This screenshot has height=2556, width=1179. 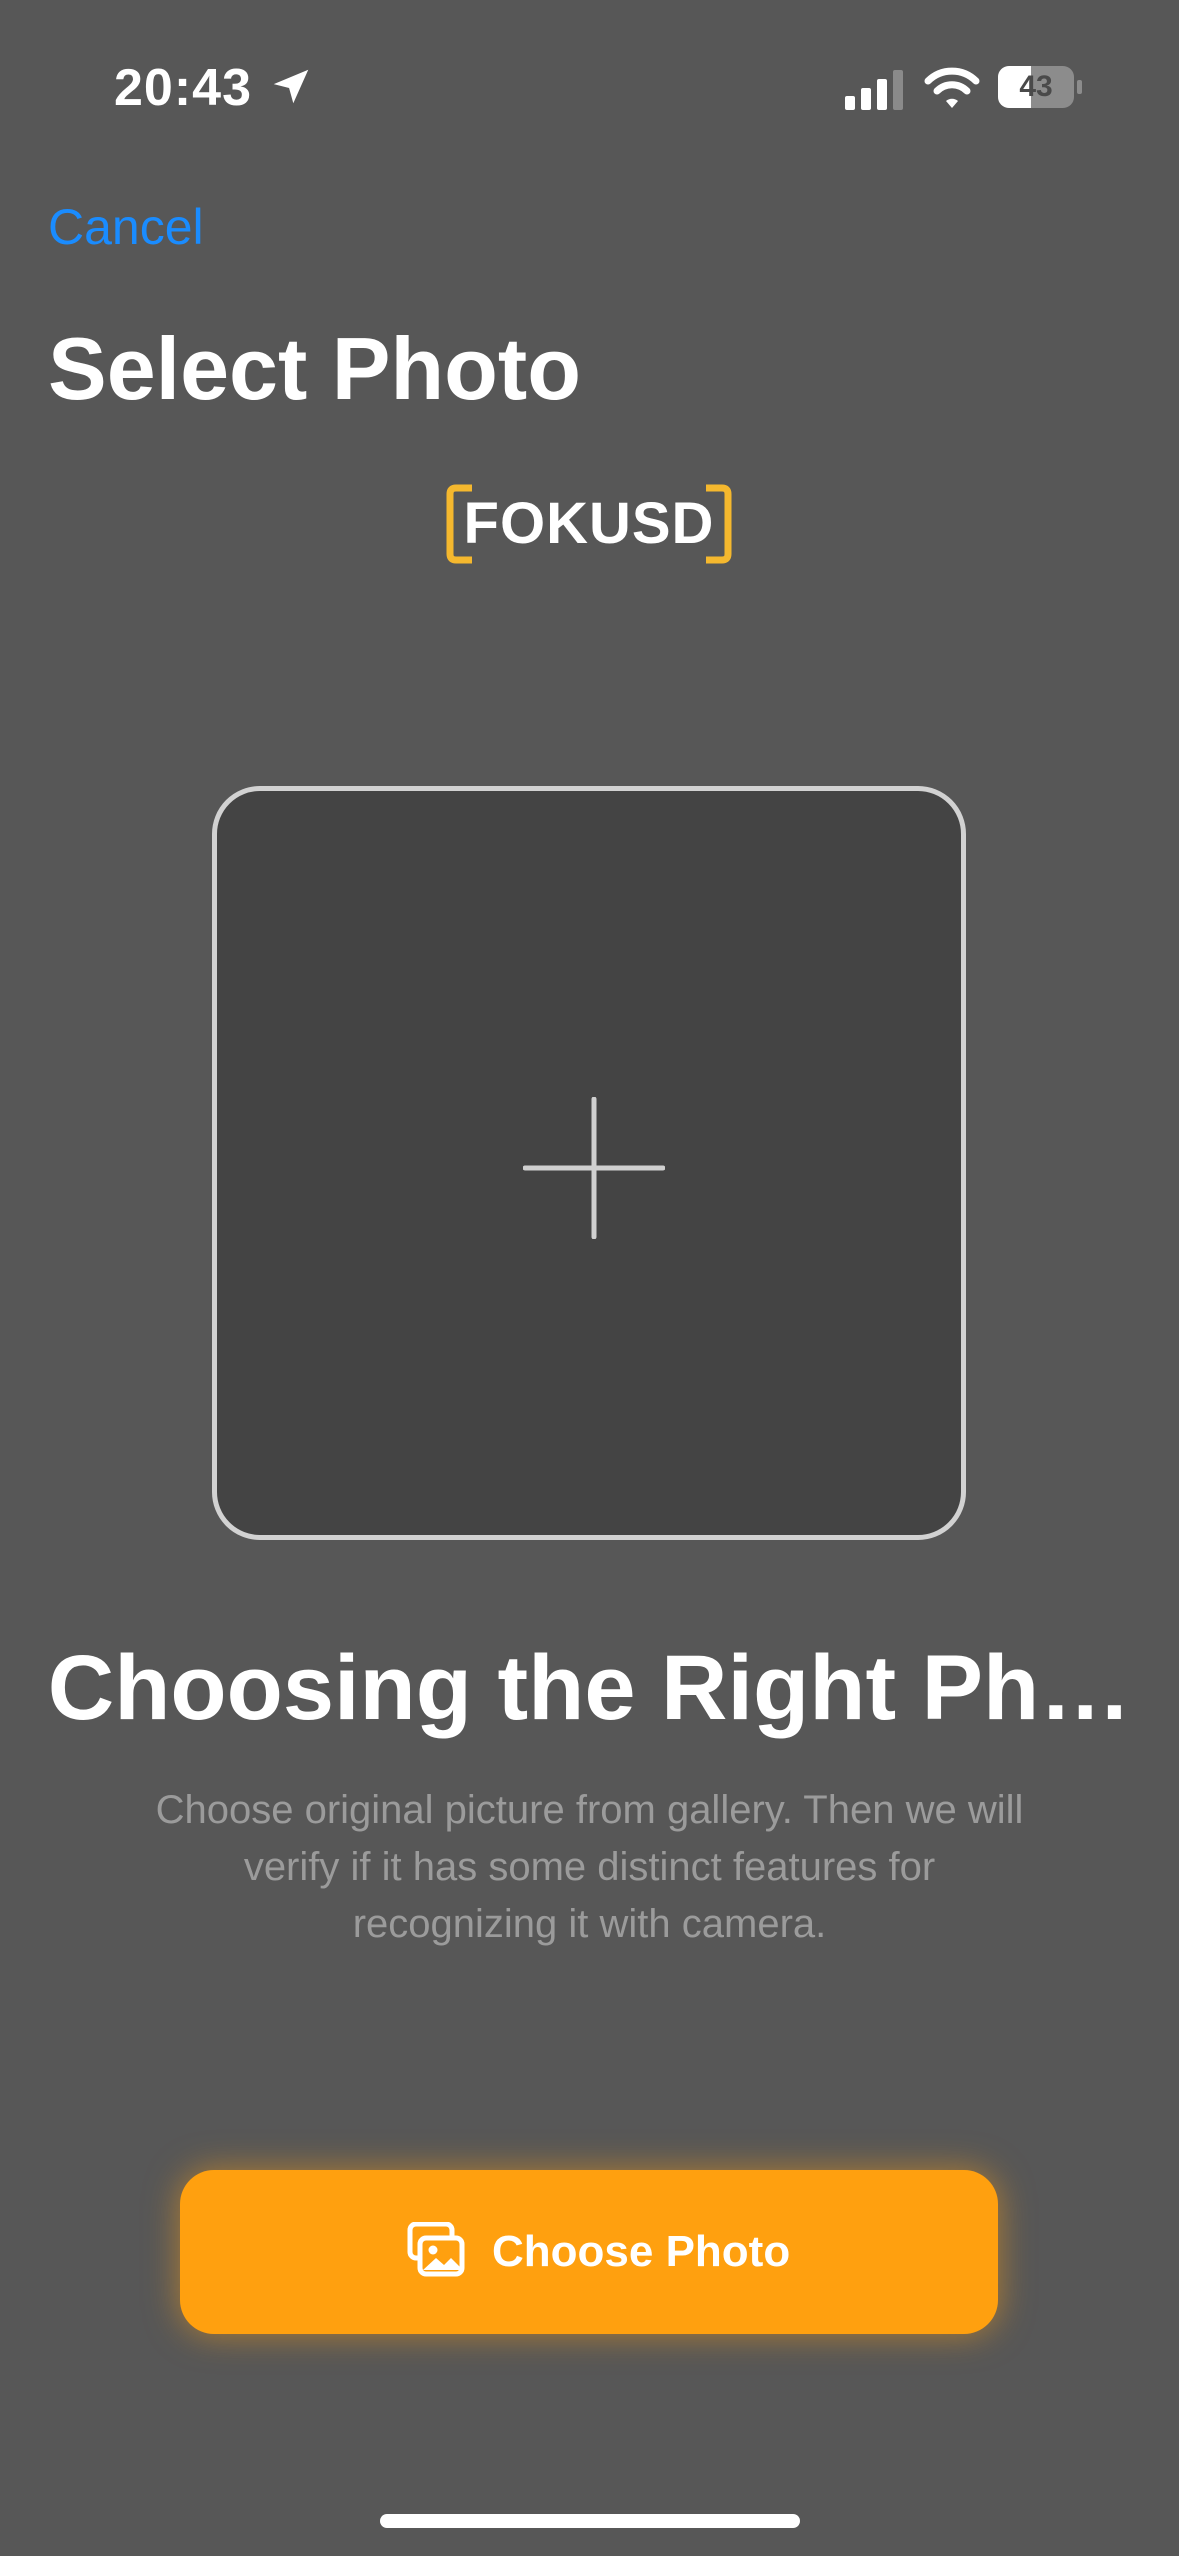 I want to click on choose-photo-button: Choose Photo, so click(x=589, y=2252).